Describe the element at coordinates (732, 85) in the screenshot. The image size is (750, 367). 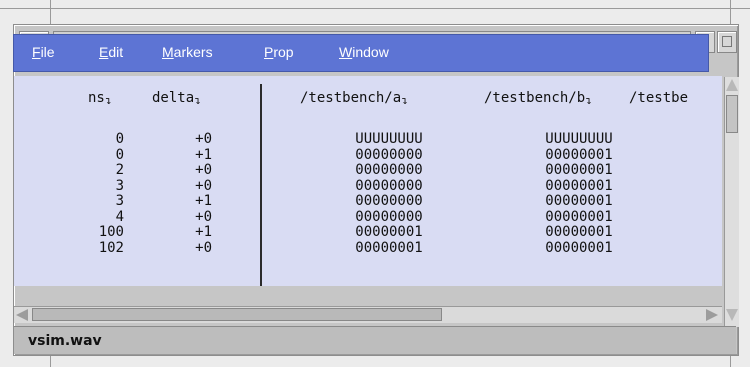
I see `scroll-up-arrow-icon` at that location.